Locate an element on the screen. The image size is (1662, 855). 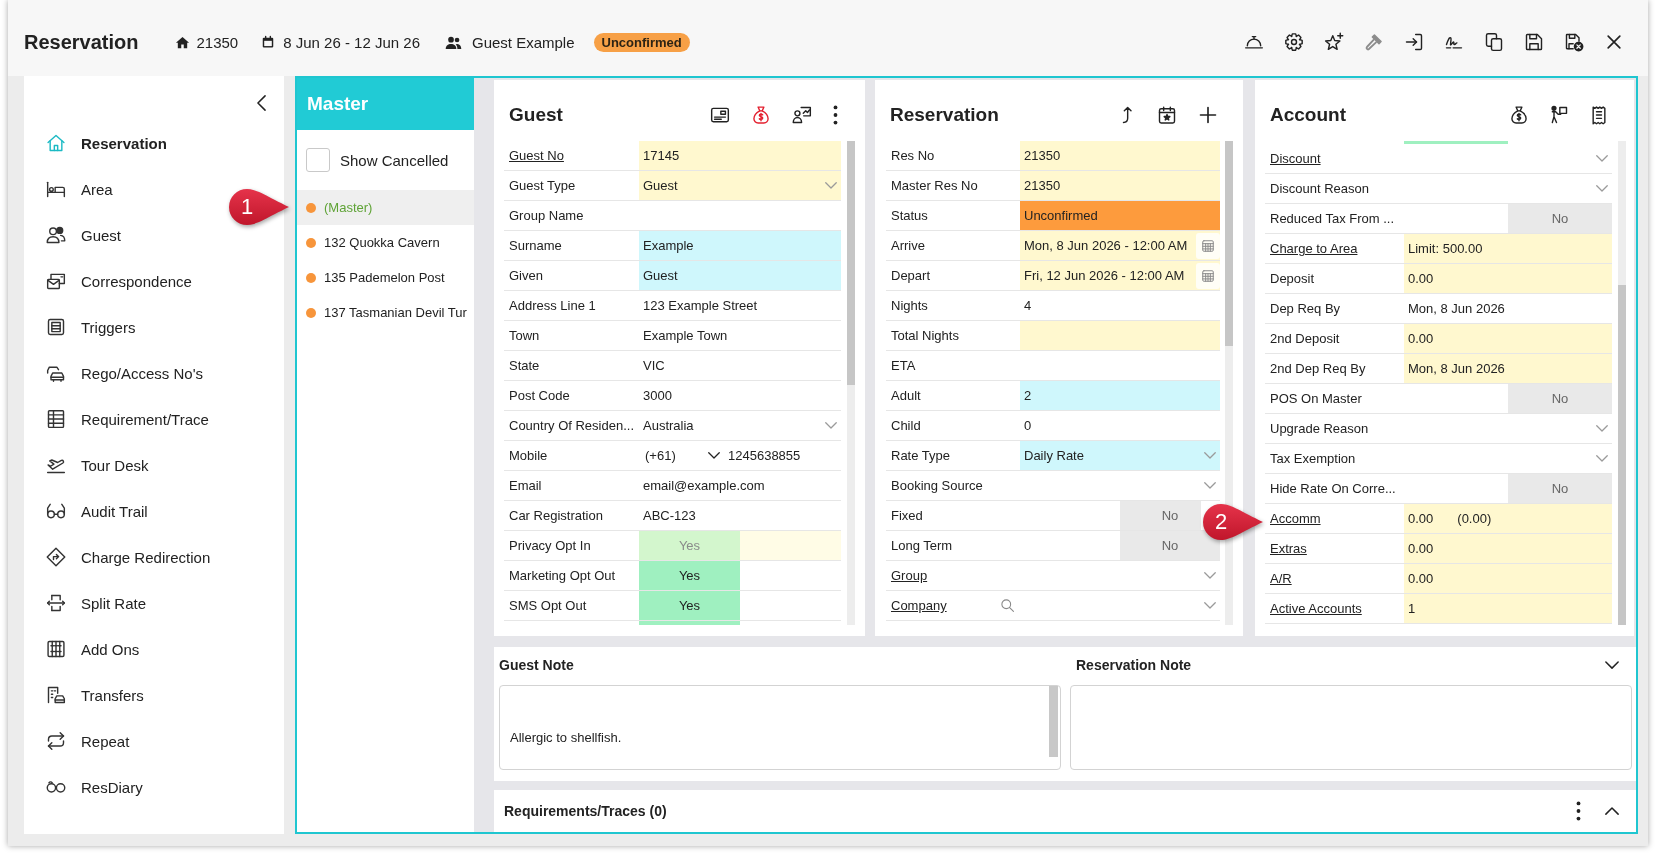
text-field: 2 is located at coordinates (1120, 395).